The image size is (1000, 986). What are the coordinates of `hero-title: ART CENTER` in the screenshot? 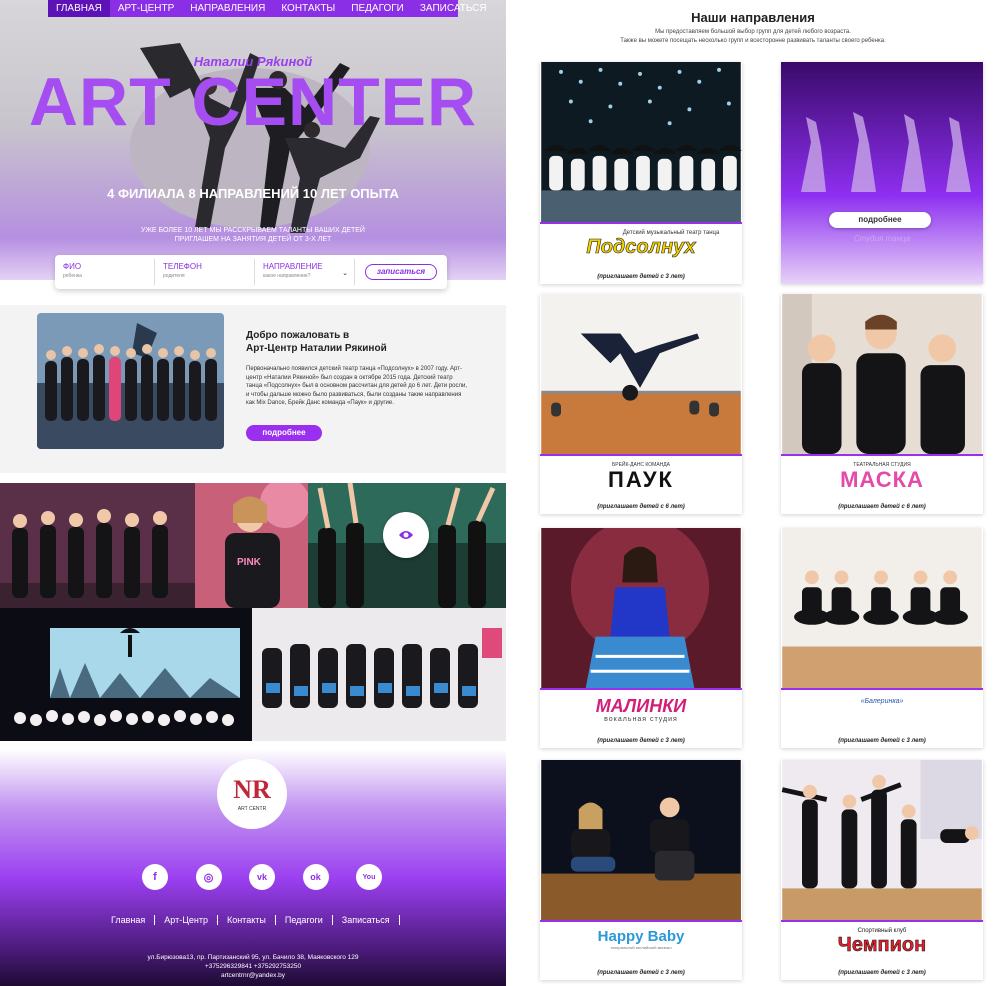 It's located at (253, 102).